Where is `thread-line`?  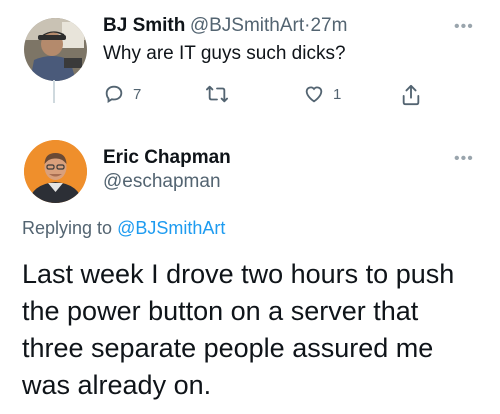
thread-line is located at coordinates (54, 91).